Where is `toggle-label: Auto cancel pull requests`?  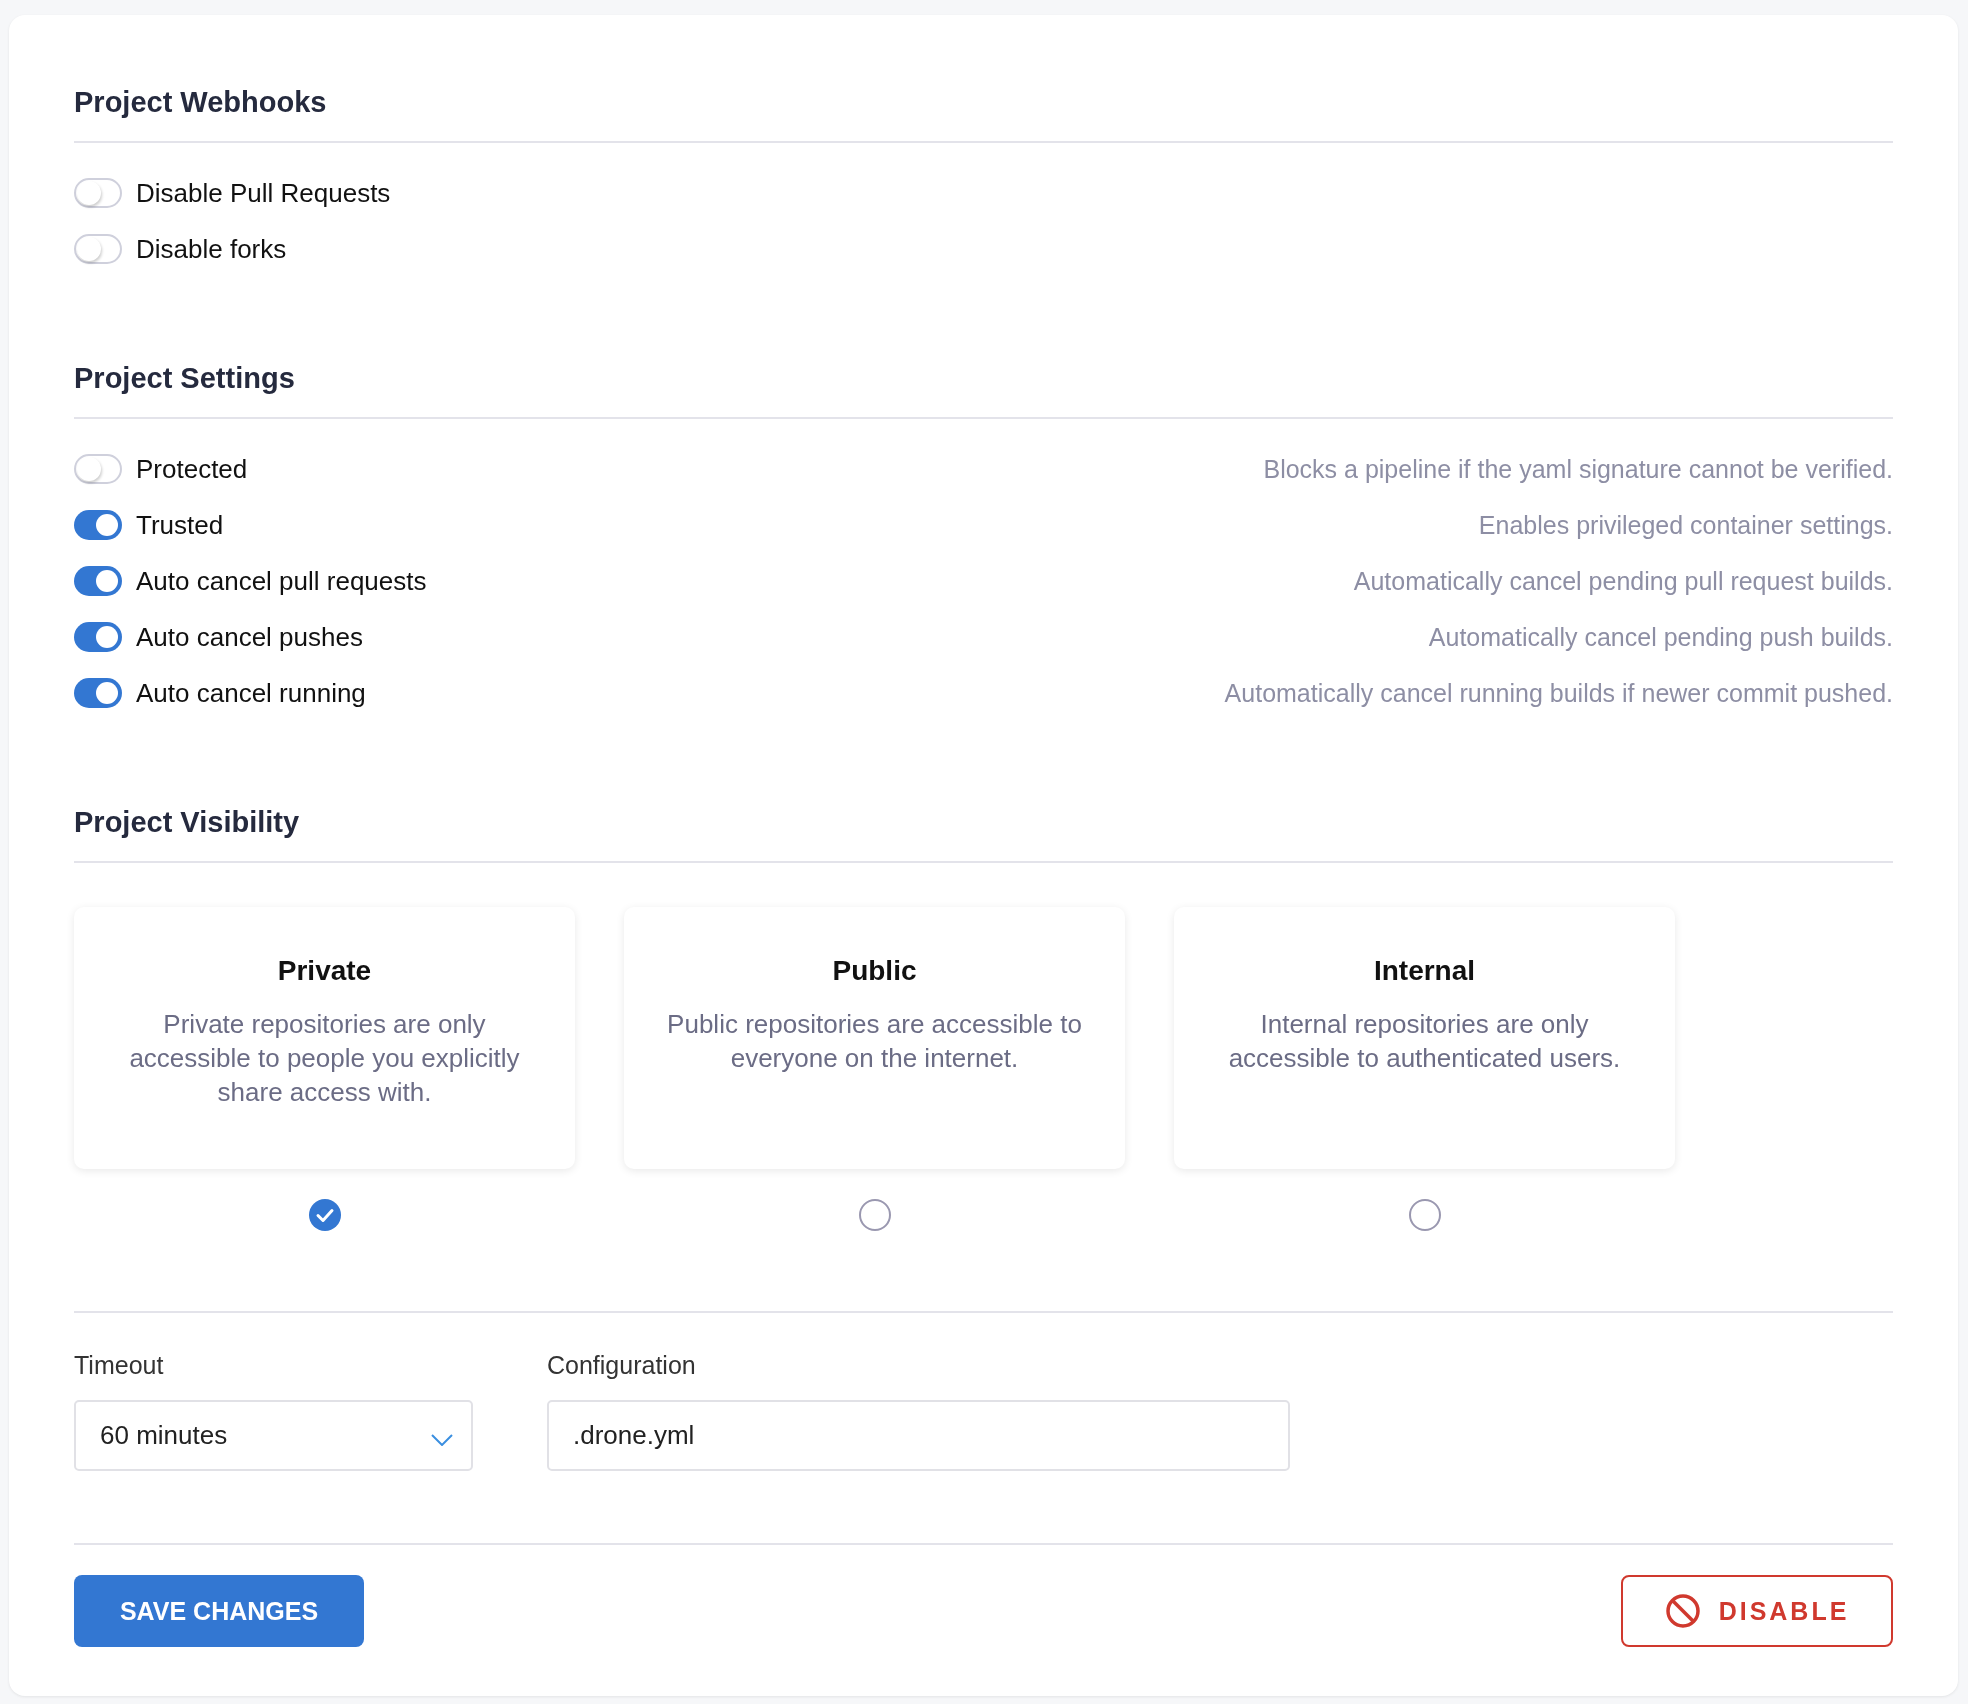 toggle-label: Auto cancel pull requests is located at coordinates (281, 581).